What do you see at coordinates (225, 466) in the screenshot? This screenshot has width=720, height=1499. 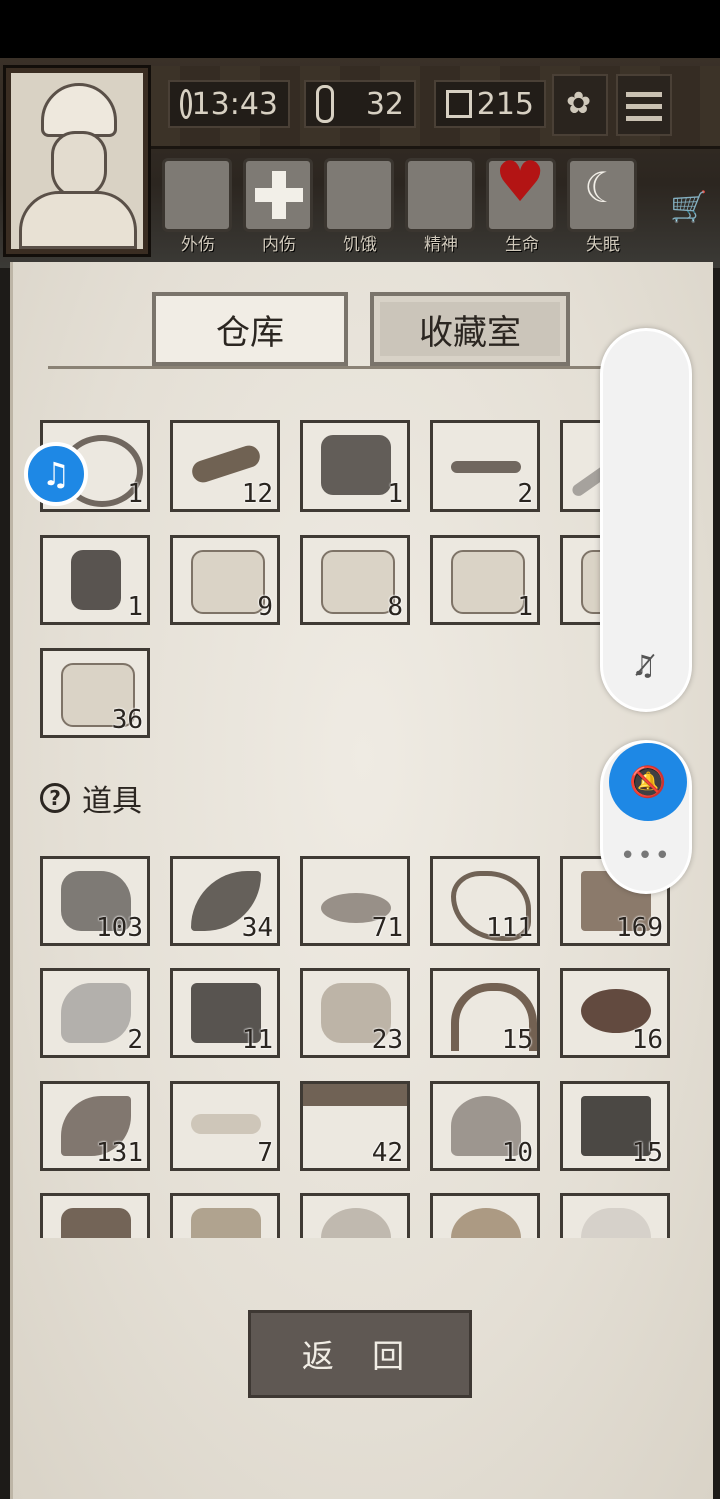 I see `equipment-slot-wooden-club: 12` at bounding box center [225, 466].